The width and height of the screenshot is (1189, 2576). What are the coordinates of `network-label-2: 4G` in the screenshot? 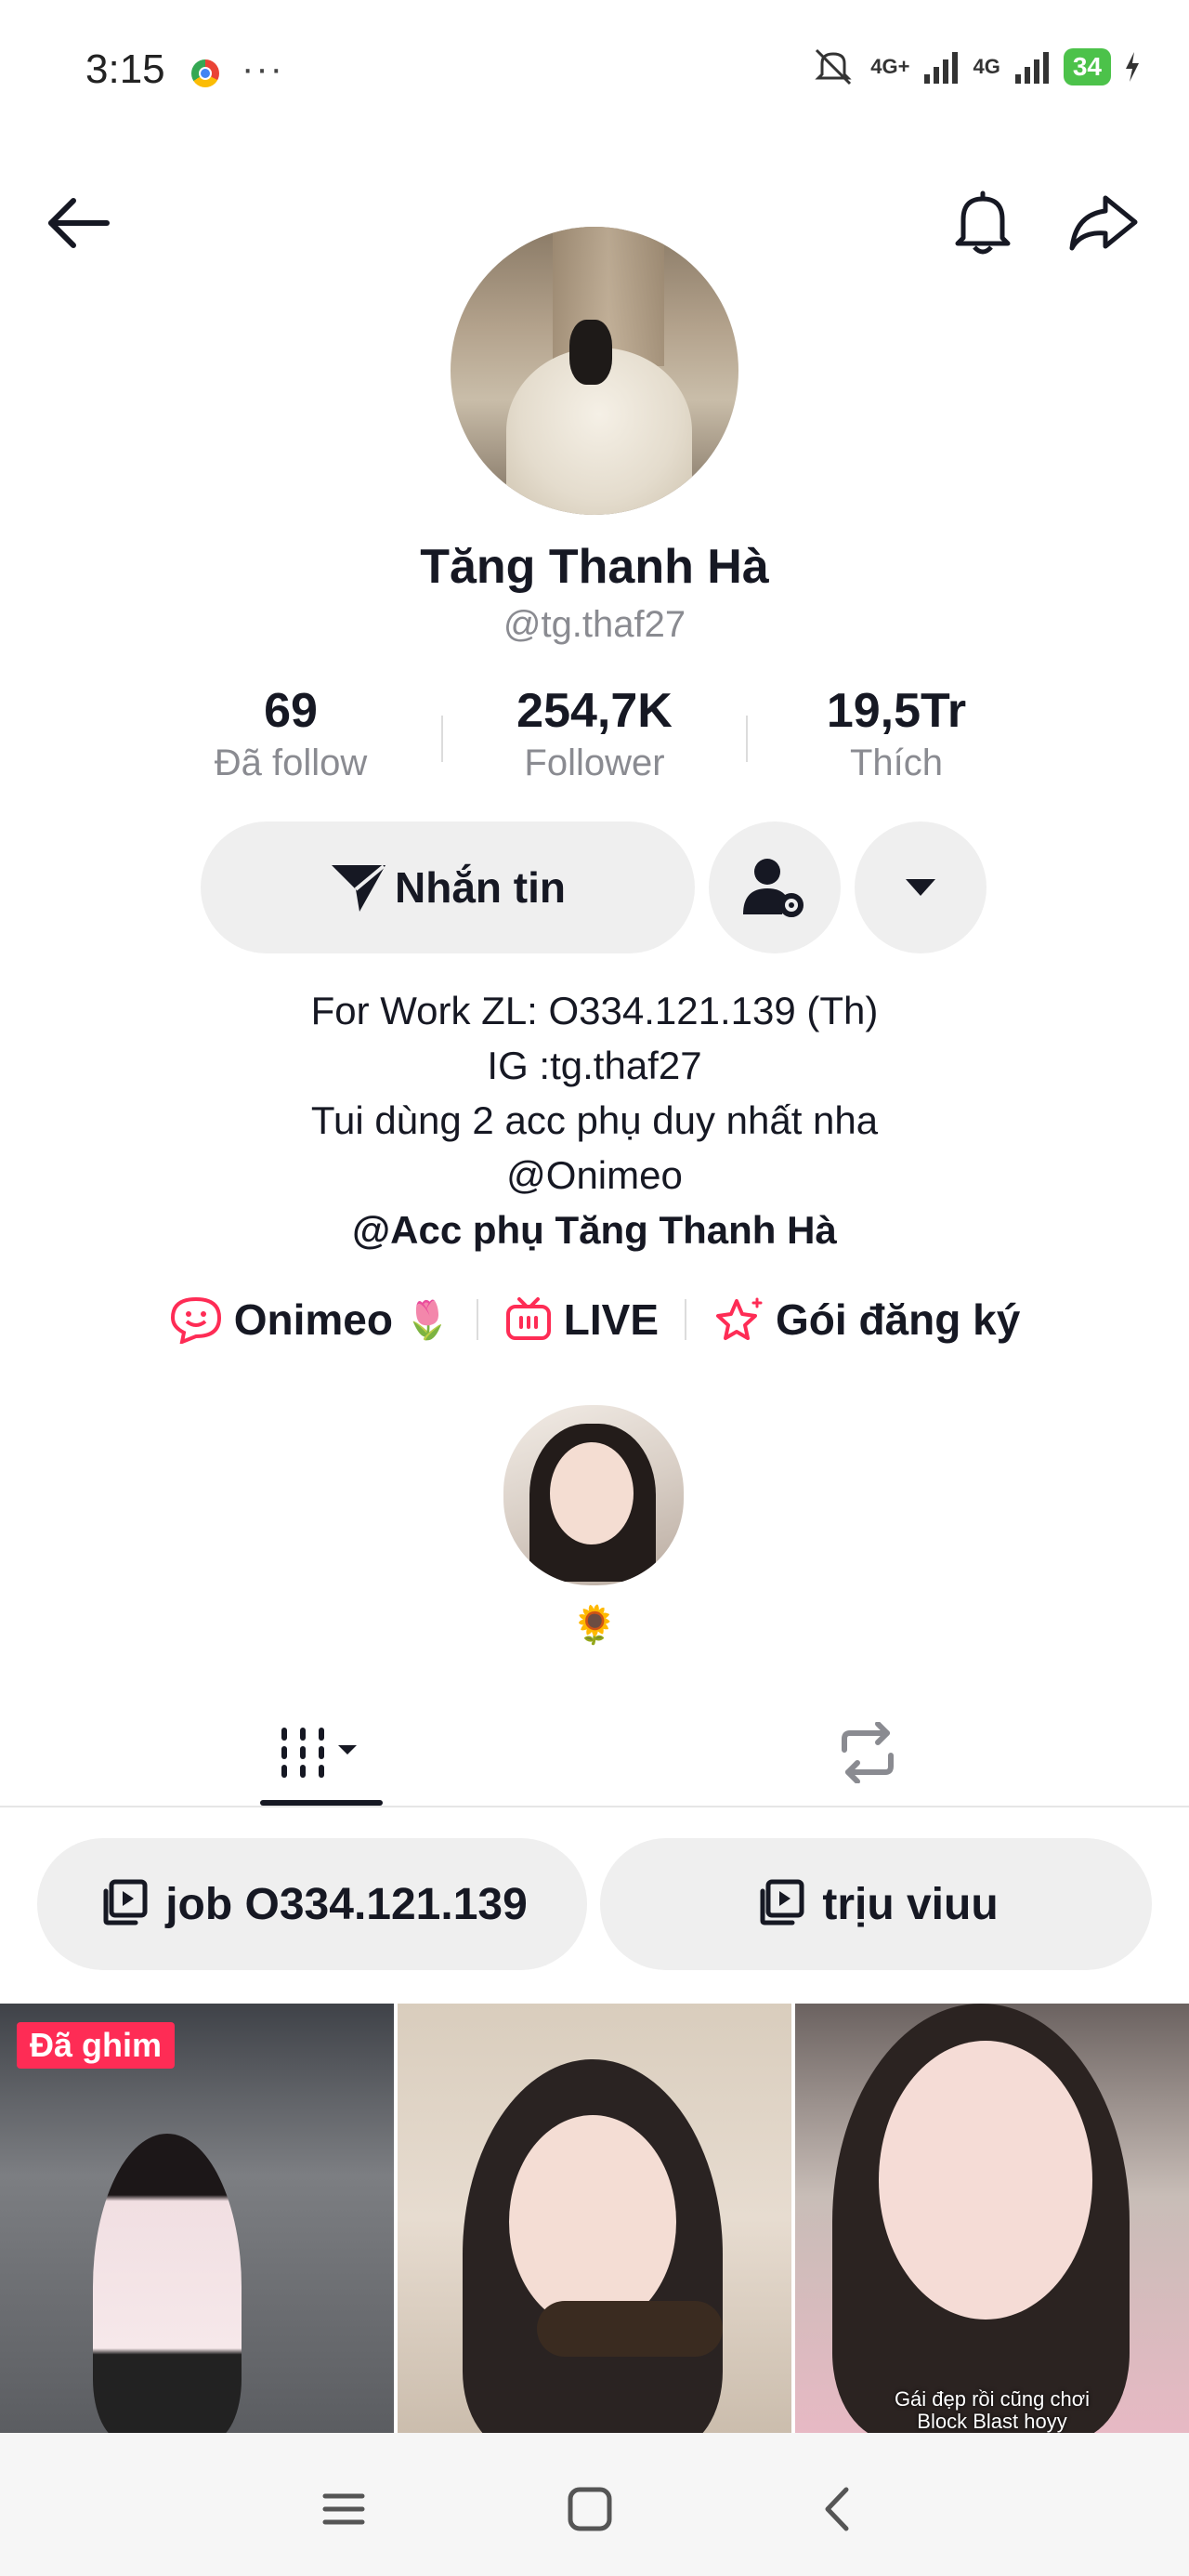 It's located at (986, 66).